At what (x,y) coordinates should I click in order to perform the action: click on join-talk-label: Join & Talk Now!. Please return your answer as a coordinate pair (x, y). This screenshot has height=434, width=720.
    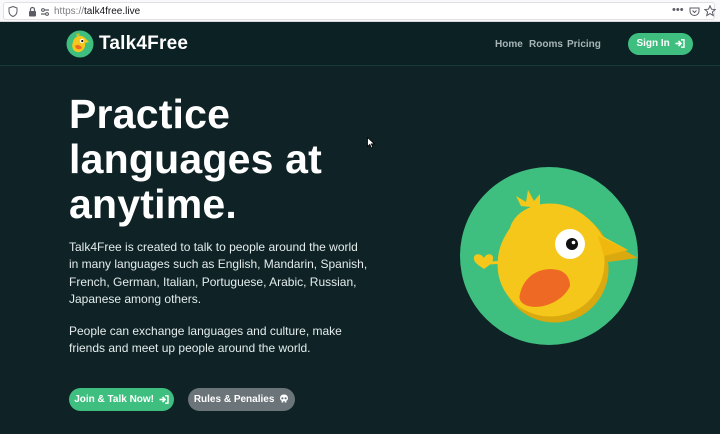
    Looking at the image, I should click on (114, 399).